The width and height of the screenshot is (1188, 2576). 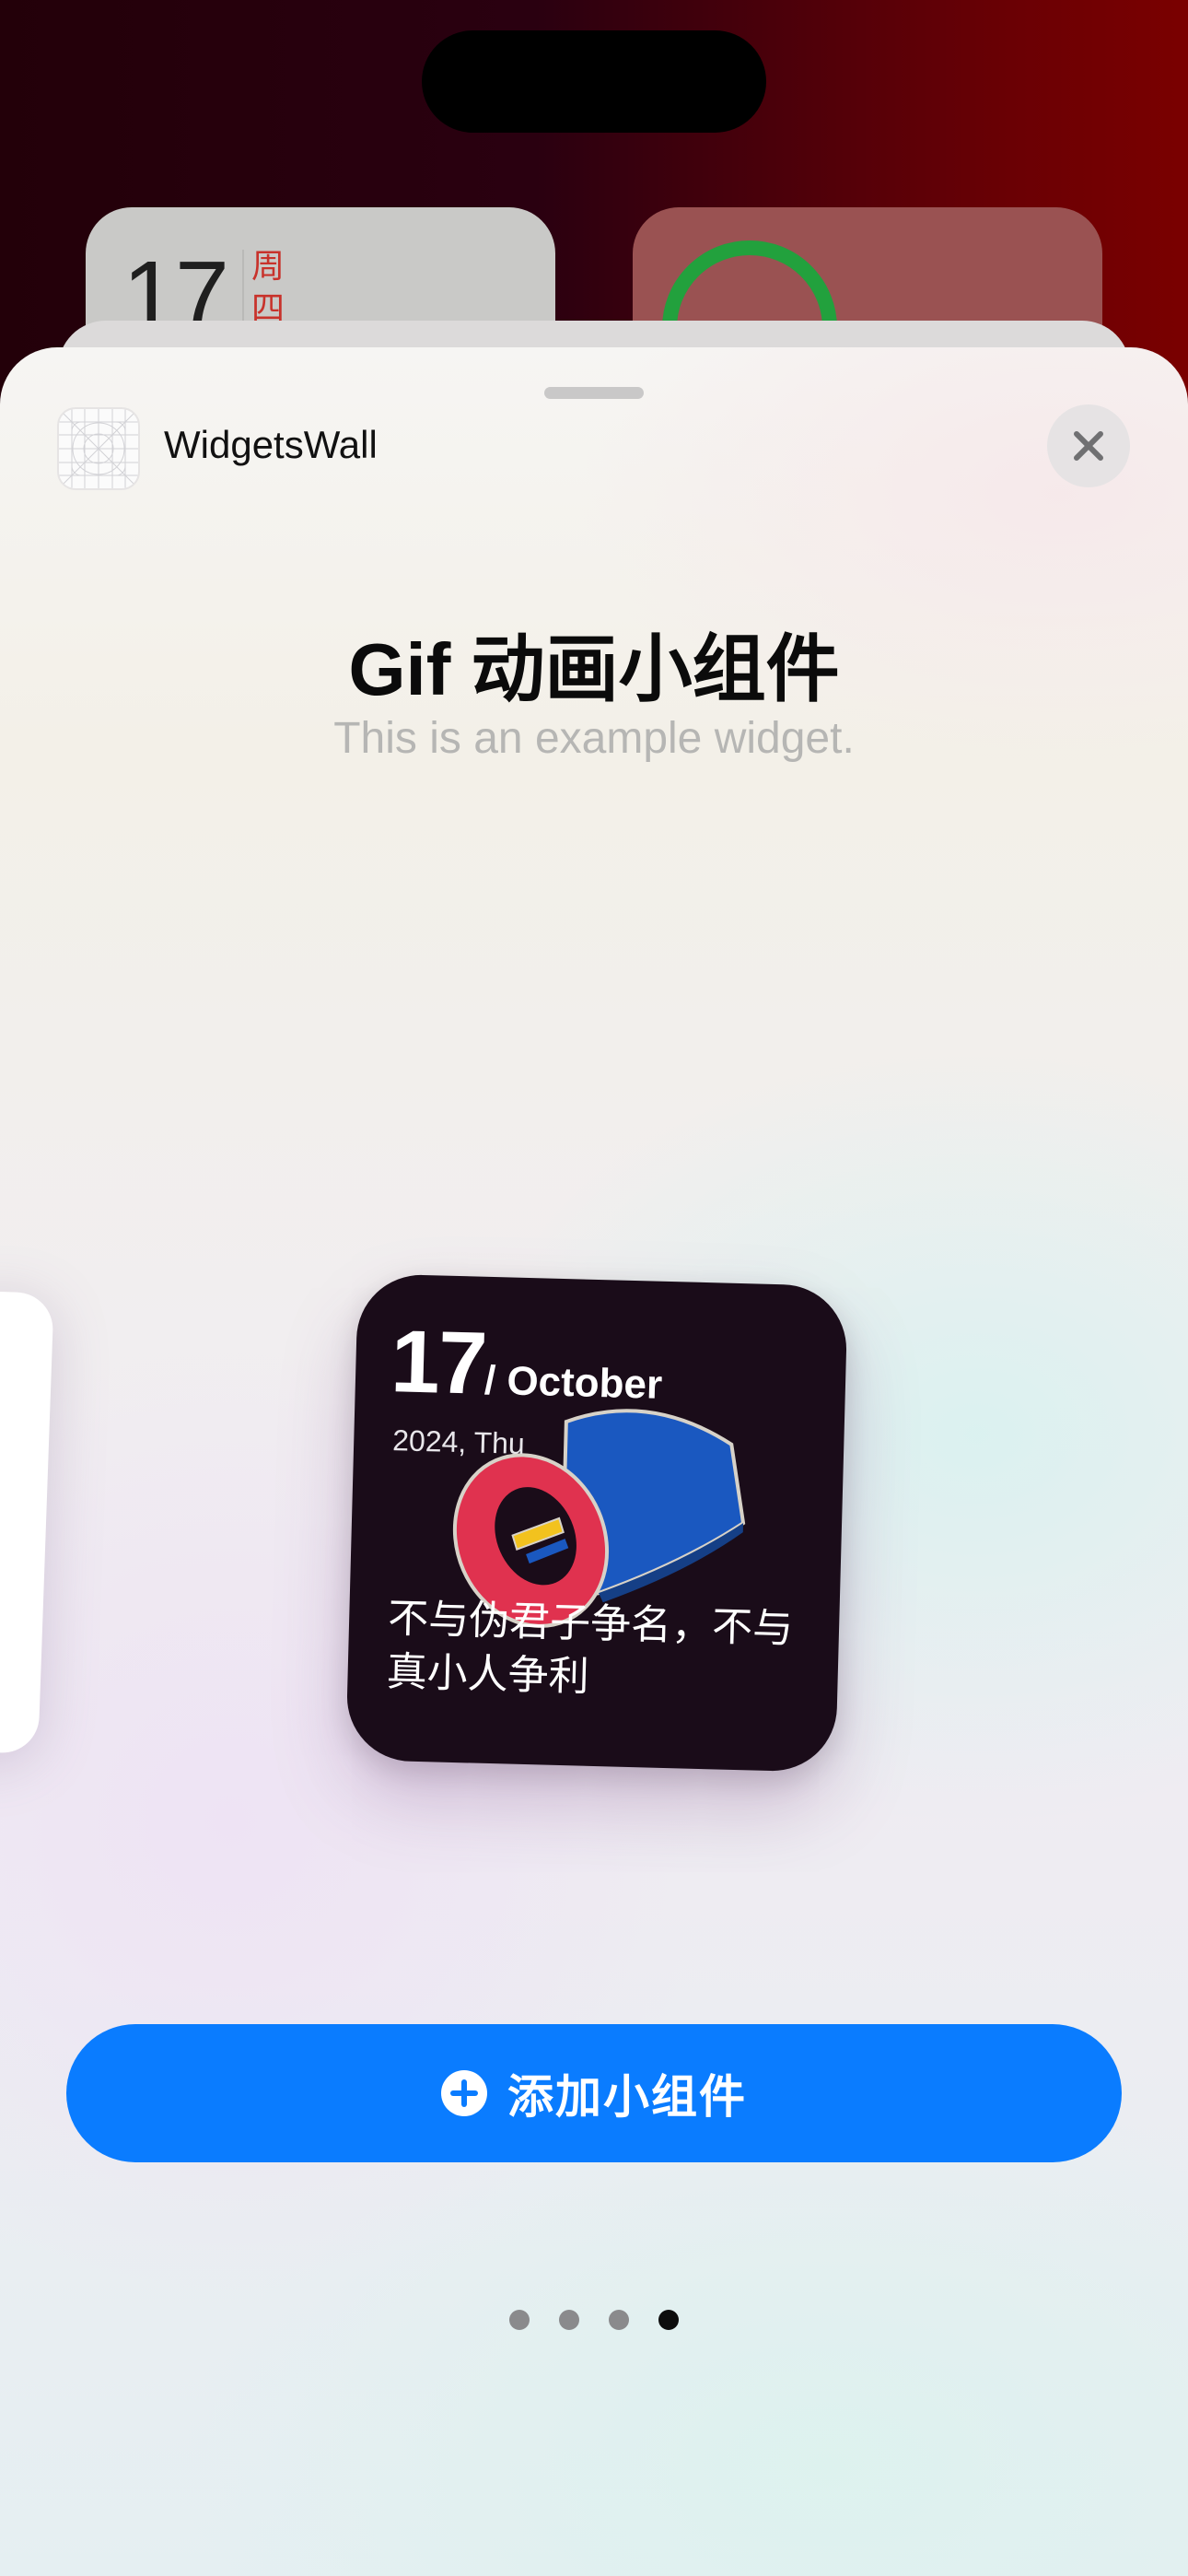 I want to click on sheet-grabber, so click(x=594, y=393).